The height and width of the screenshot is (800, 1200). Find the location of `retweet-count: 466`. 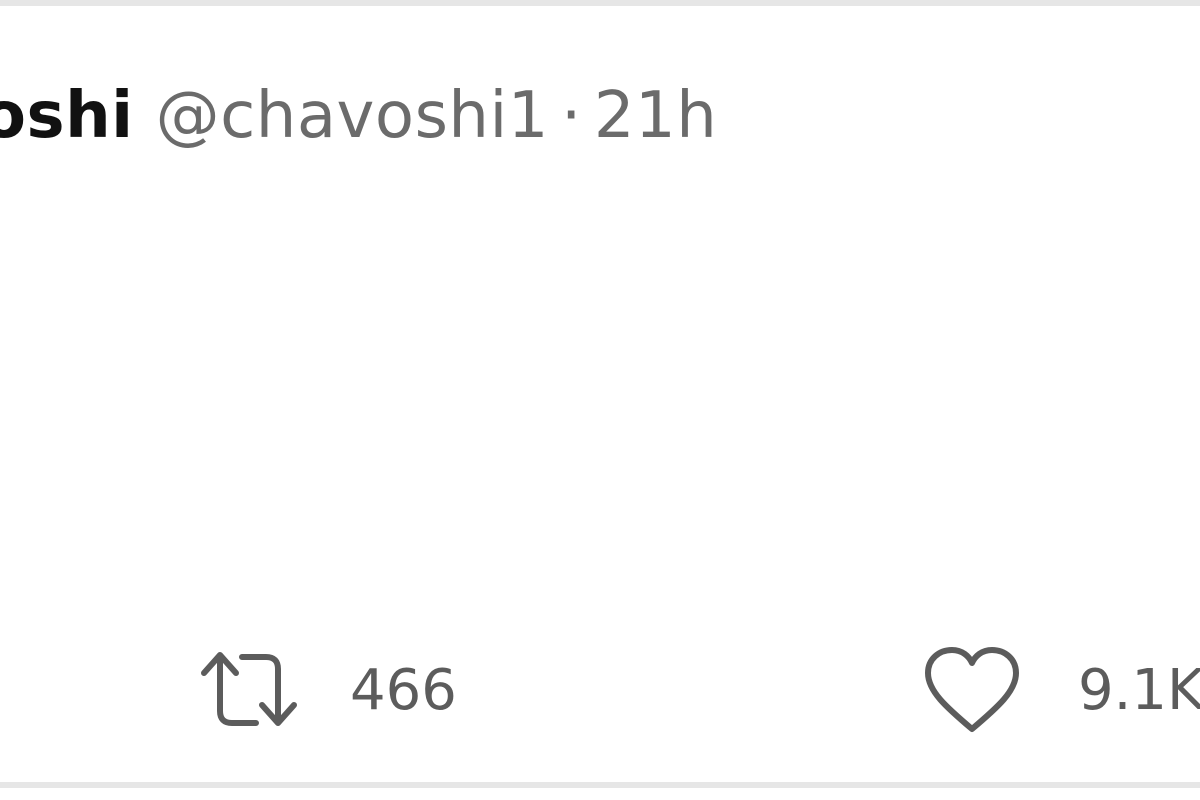

retweet-count: 466 is located at coordinates (403, 690).